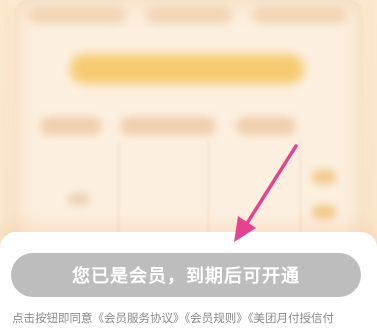 This screenshot has width=377, height=333. What do you see at coordinates (291, 318) in the screenshot?
I see `meituan-monthly-credit-link: 《美团月付授信付` at bounding box center [291, 318].